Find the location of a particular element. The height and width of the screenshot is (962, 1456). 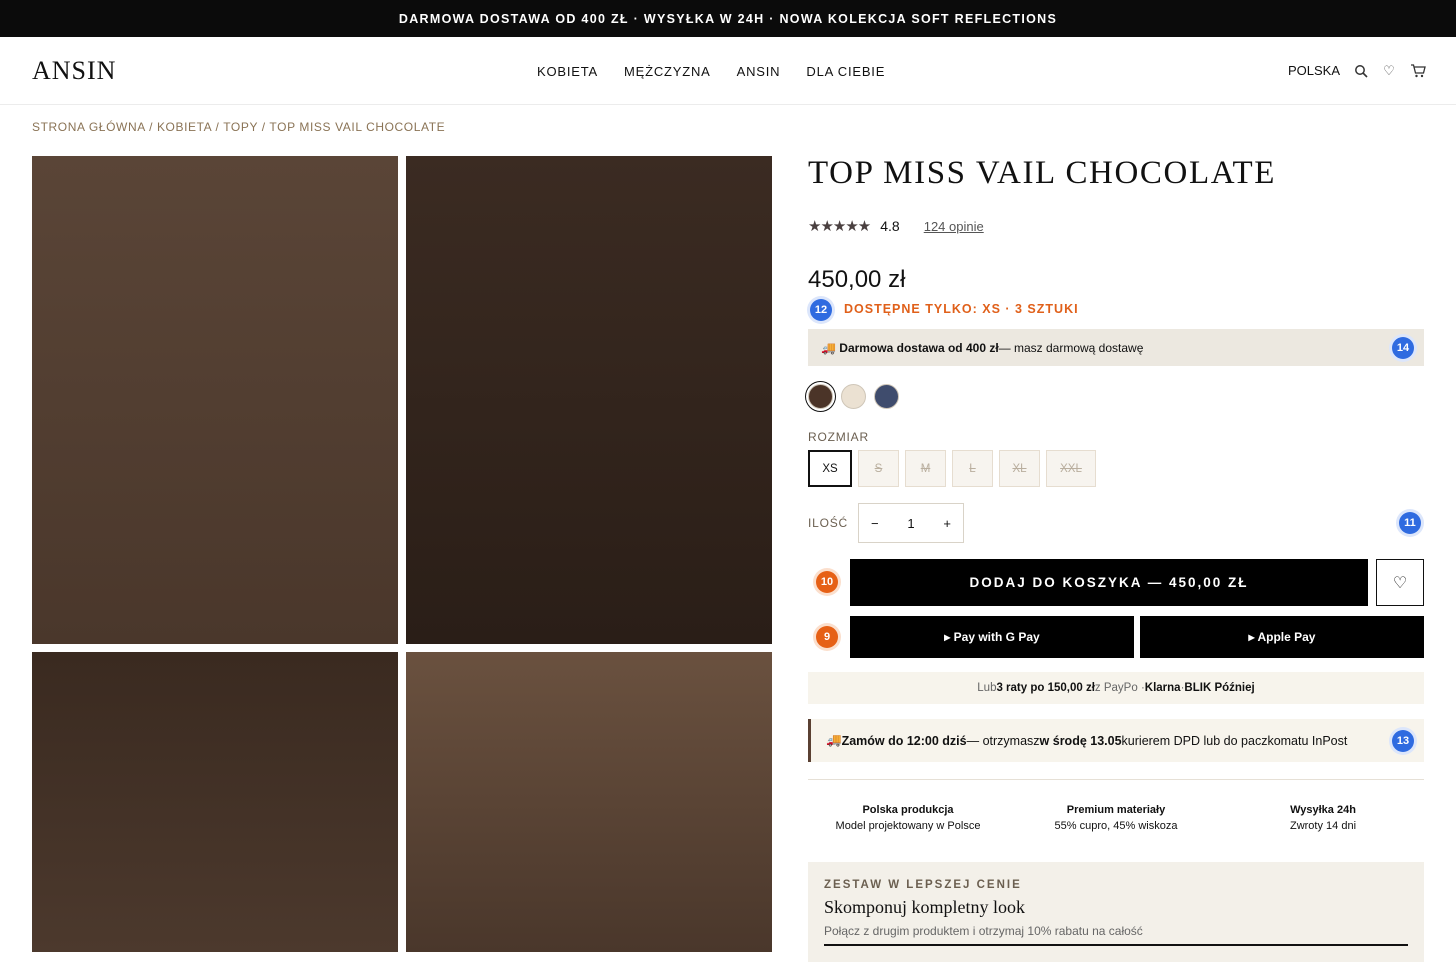

qty-value: 1 is located at coordinates (910, 523).